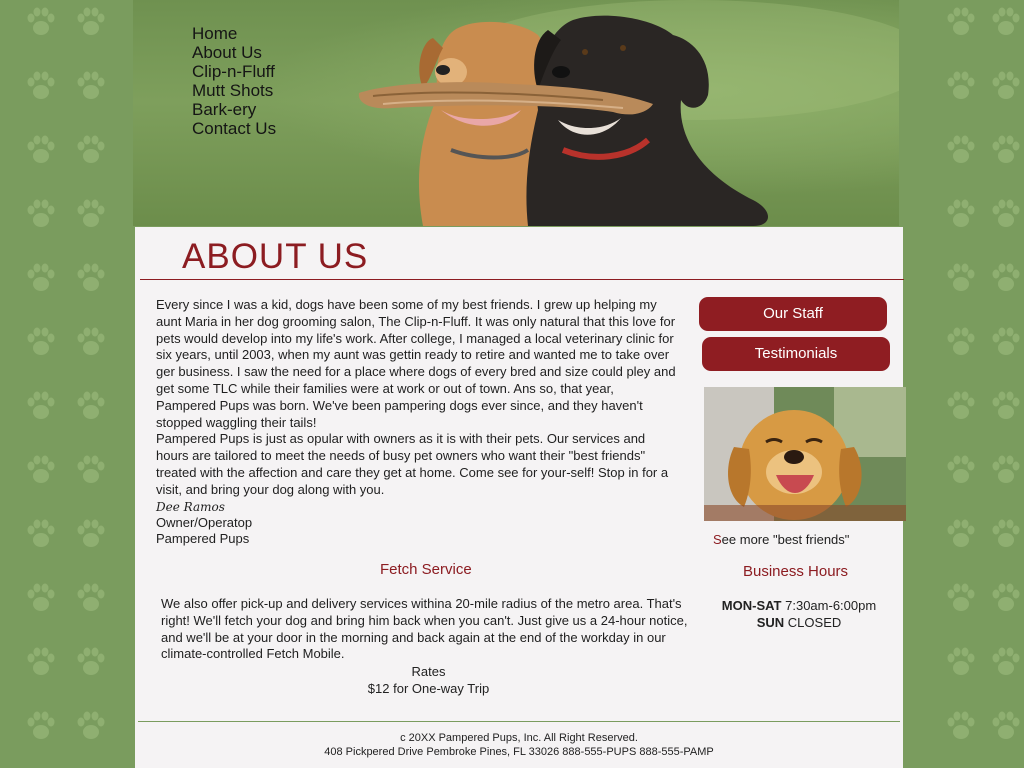 The width and height of the screenshot is (1024, 768). Describe the element at coordinates (190, 506) in the screenshot. I see `signature: Dee Ramos` at that location.